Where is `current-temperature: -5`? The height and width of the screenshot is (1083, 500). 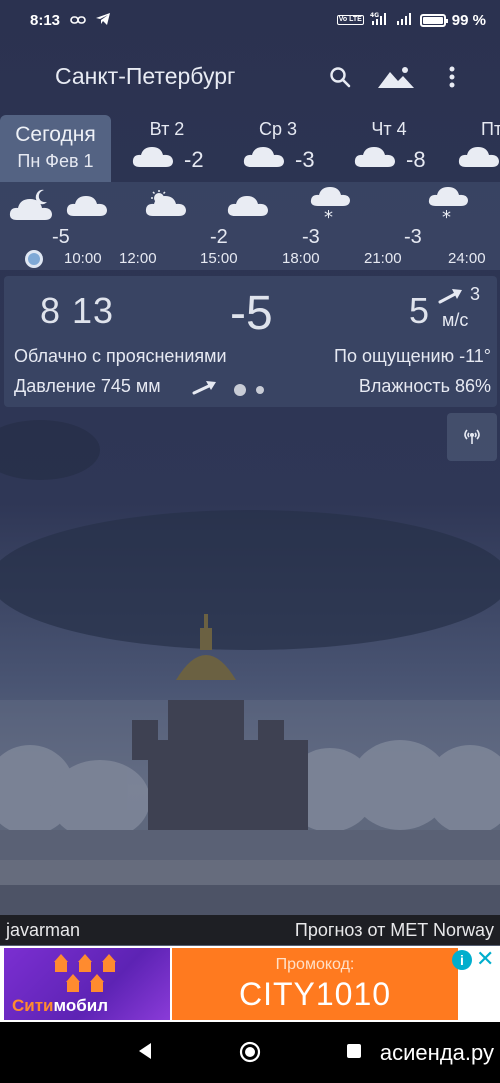
current-temperature: -5 is located at coordinates (251, 313).